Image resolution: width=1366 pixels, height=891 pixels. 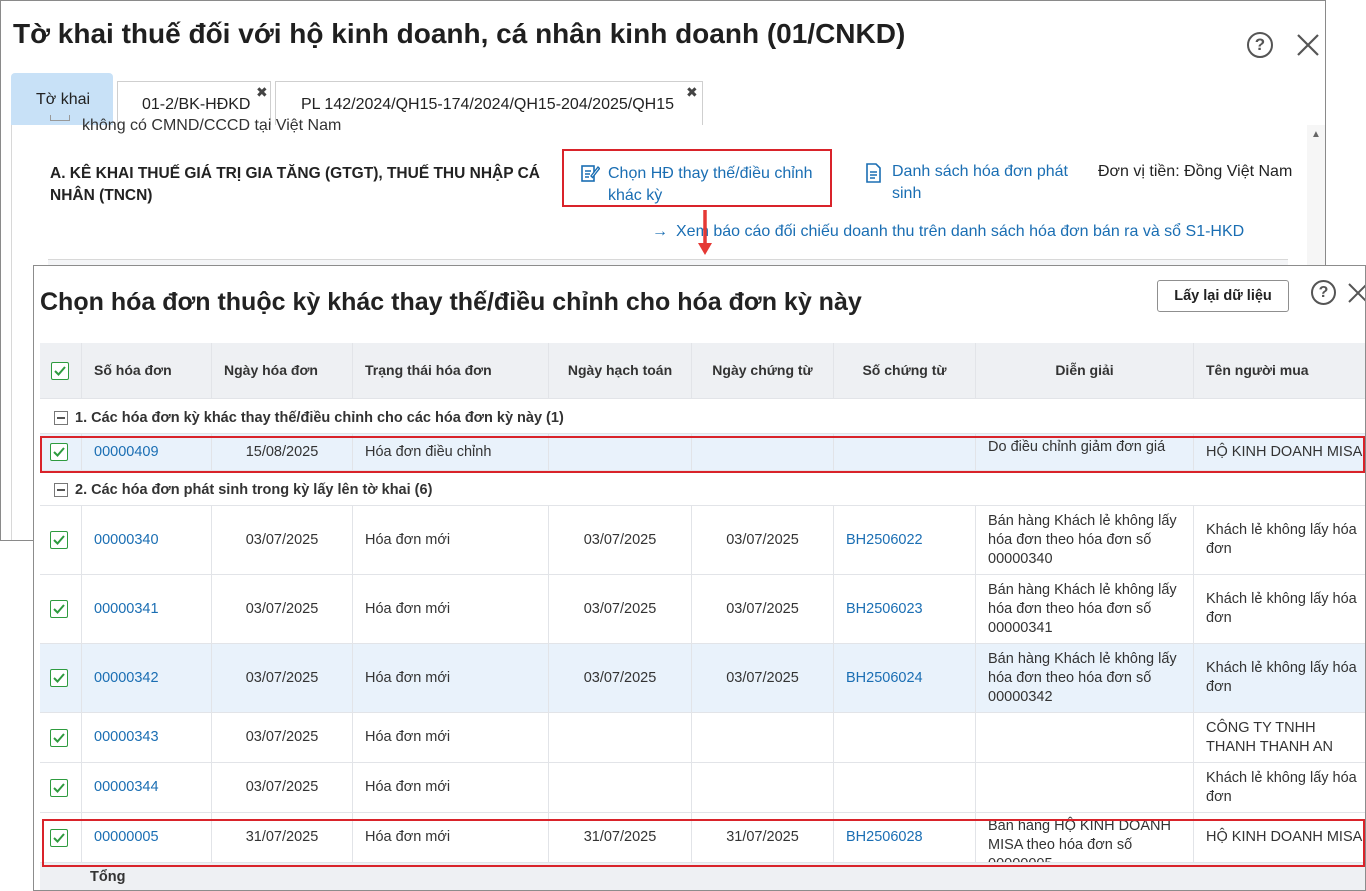 I want to click on invoice-date-text: 15/08/2025, so click(x=282, y=451).